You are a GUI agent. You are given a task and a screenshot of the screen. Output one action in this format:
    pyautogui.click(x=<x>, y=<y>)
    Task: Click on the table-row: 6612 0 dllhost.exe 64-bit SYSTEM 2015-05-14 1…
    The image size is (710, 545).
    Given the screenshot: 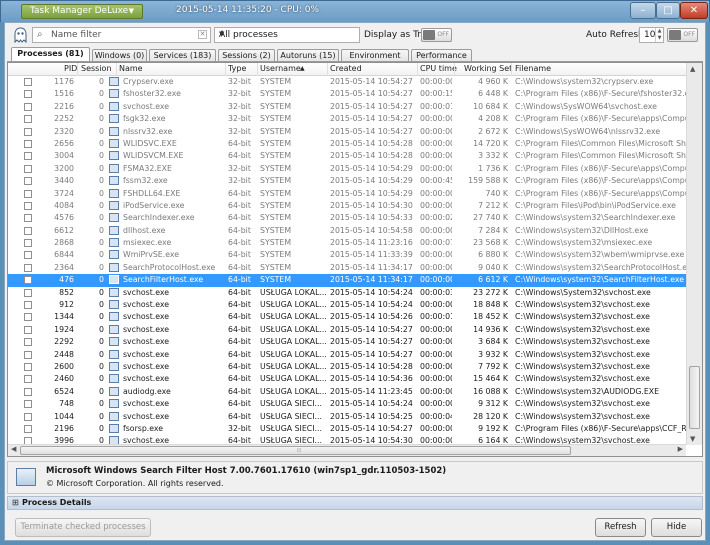 What is the action you would take?
    pyautogui.click(x=347, y=231)
    